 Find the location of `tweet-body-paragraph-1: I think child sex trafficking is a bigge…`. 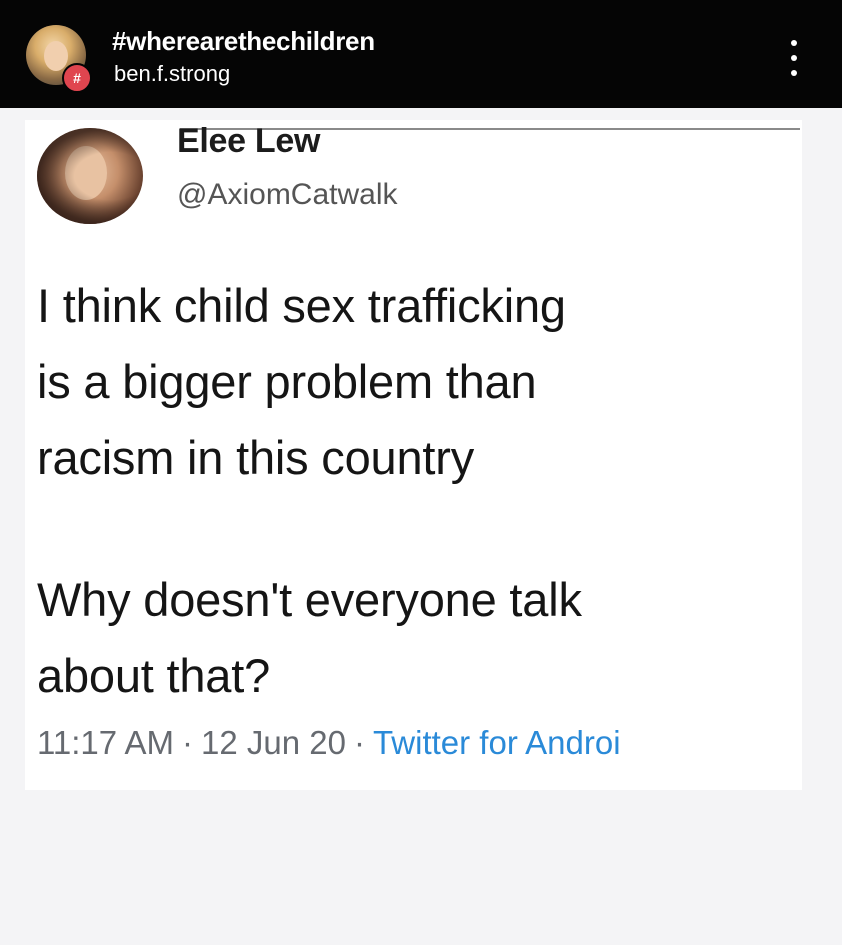

tweet-body-paragraph-1: I think child sex trafficking is a bigge… is located at coordinates (301, 381).